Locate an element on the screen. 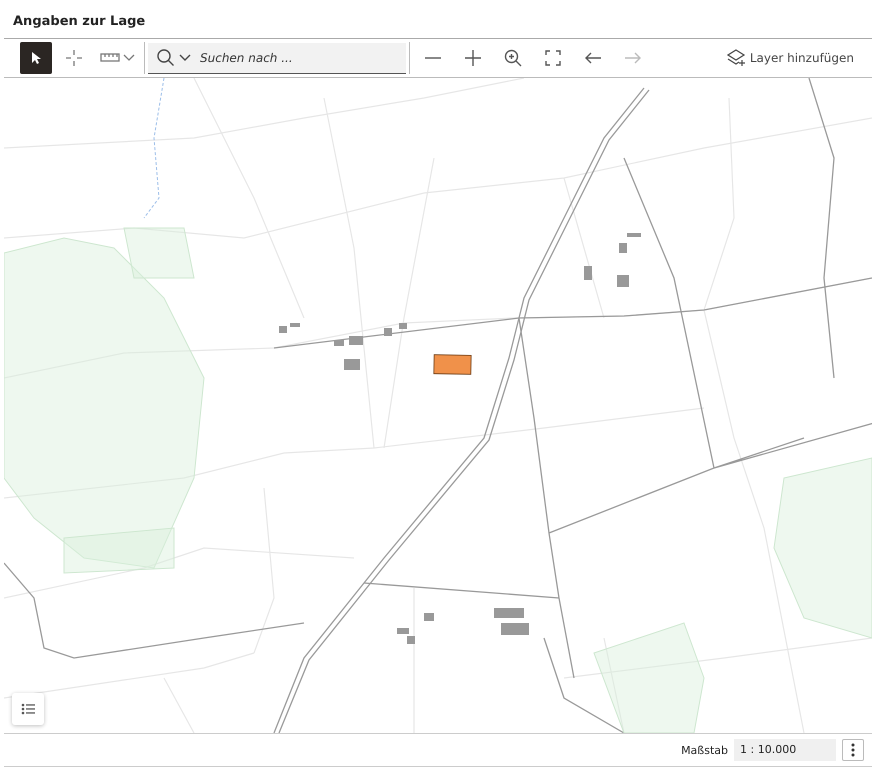 The width and height of the screenshot is (886, 775). layers-plus-icon is located at coordinates (736, 58).